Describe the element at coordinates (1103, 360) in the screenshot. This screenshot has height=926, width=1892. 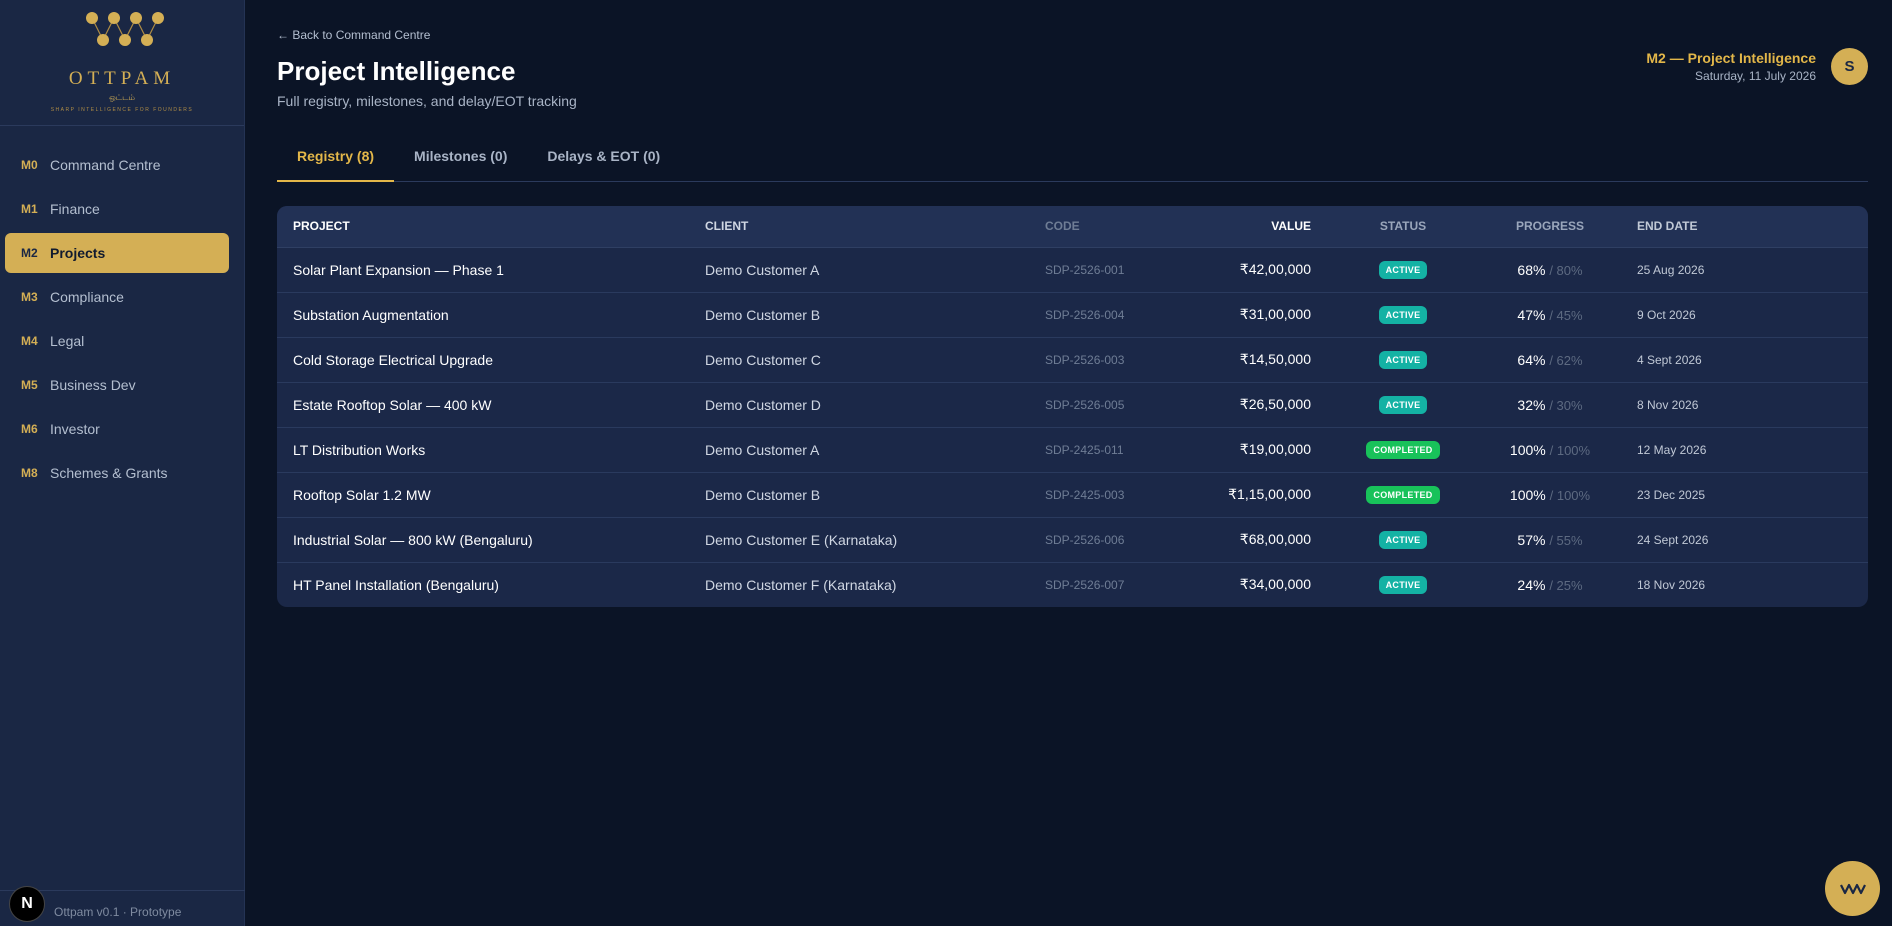
I see `project-code: SDP-2526-003` at that location.